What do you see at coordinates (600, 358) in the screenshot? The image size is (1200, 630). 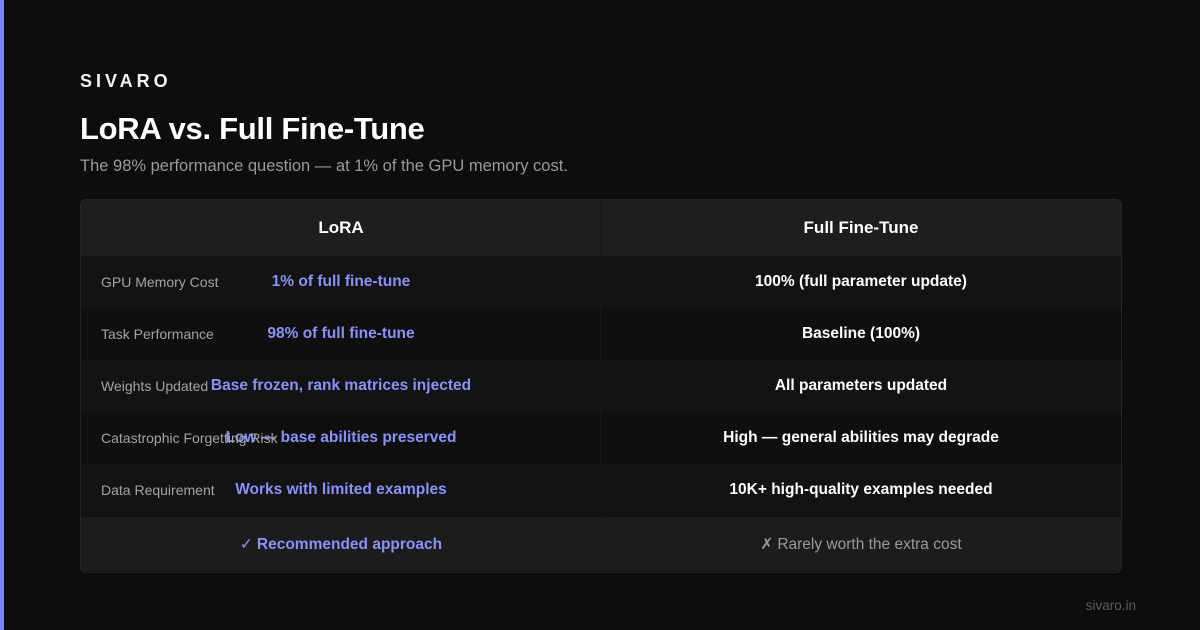 I see `column-divider` at bounding box center [600, 358].